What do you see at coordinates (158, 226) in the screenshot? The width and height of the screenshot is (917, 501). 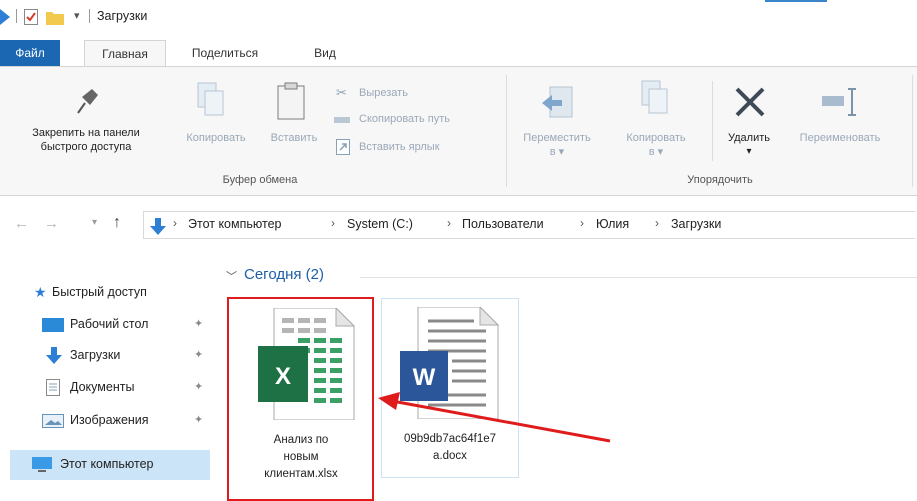 I see `downloads-location-icon` at bounding box center [158, 226].